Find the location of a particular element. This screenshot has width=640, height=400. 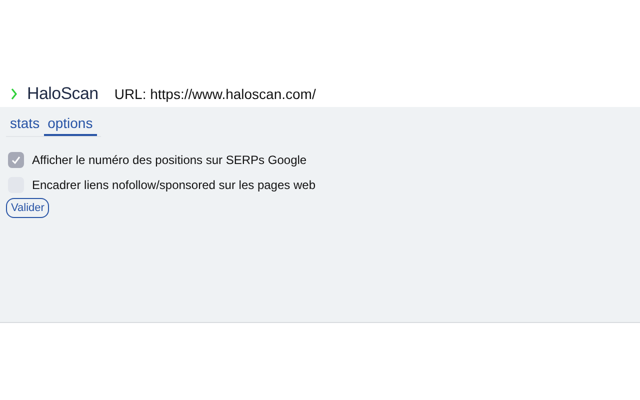

chevron-icon is located at coordinates (14, 94).